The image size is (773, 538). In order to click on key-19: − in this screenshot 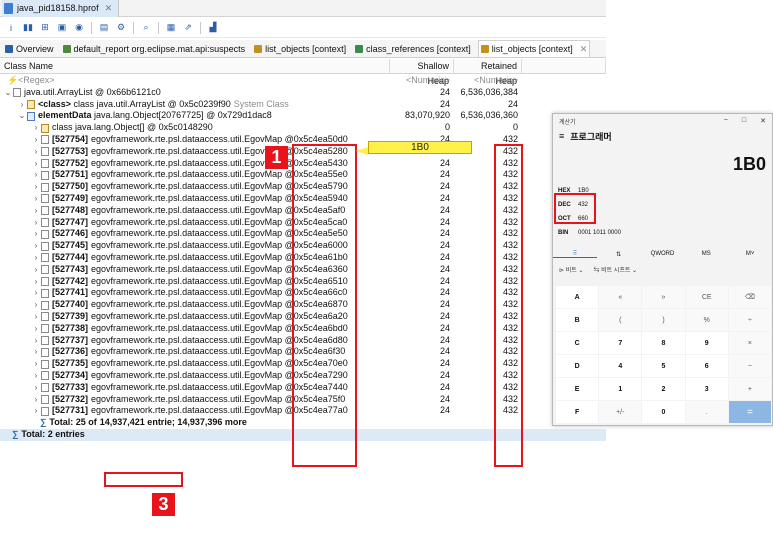, I will do `click(749, 366)`.